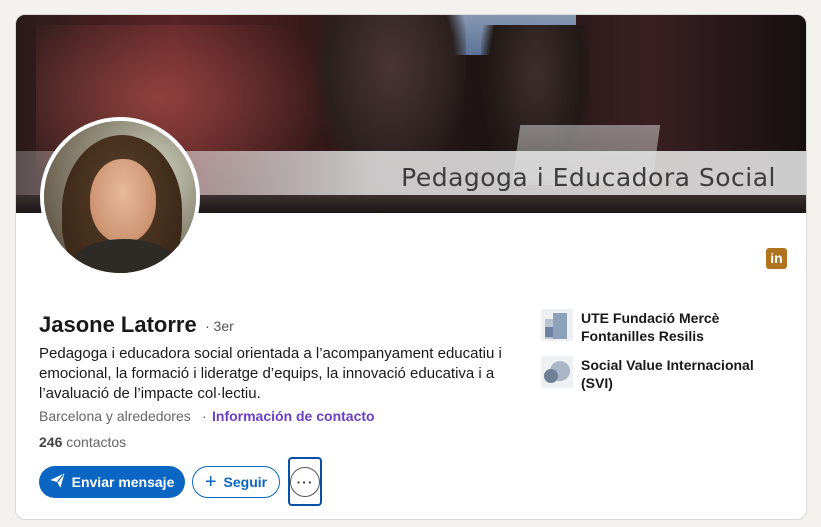 Image resolution: width=821 pixels, height=527 pixels. I want to click on paper-plane-icon, so click(57, 482).